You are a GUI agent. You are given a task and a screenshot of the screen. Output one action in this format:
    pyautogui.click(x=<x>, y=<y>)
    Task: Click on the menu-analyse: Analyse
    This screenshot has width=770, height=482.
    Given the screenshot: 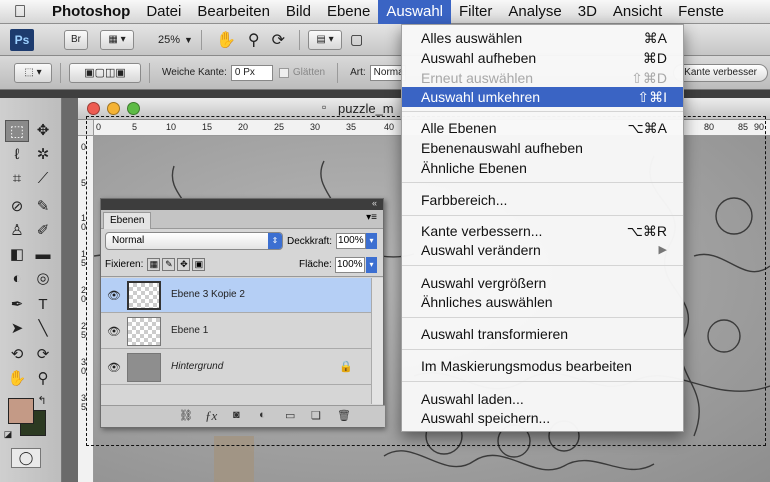 What is the action you would take?
    pyautogui.click(x=534, y=12)
    